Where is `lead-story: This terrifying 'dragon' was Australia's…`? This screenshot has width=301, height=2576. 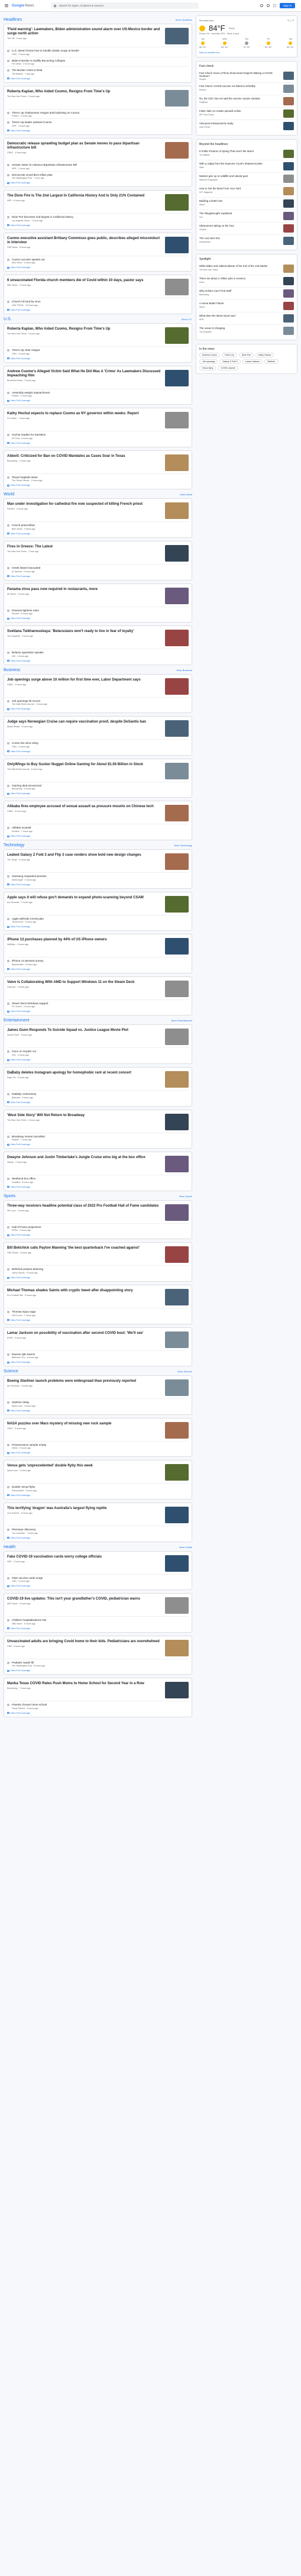
lead-story: This terrifying 'dragon' was Australia's… is located at coordinates (98, 1515).